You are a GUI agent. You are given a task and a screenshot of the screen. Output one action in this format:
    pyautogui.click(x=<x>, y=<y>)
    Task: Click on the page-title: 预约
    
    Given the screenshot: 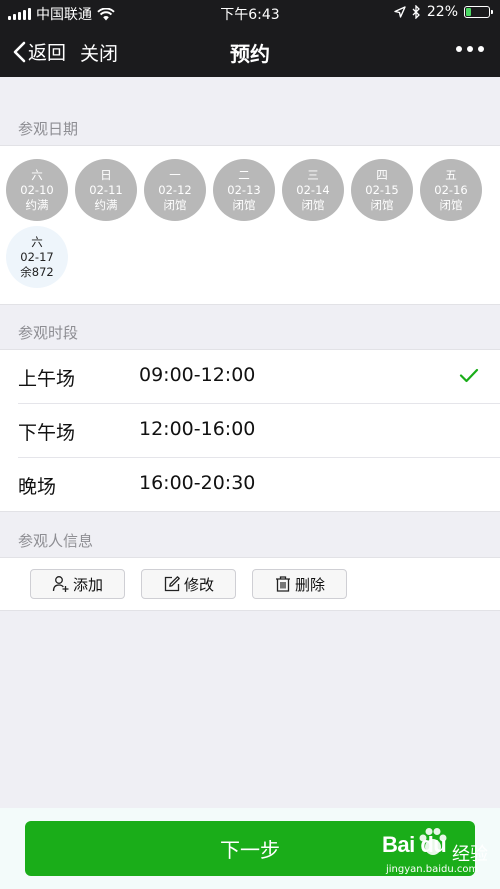 What is the action you would take?
    pyautogui.click(x=250, y=54)
    